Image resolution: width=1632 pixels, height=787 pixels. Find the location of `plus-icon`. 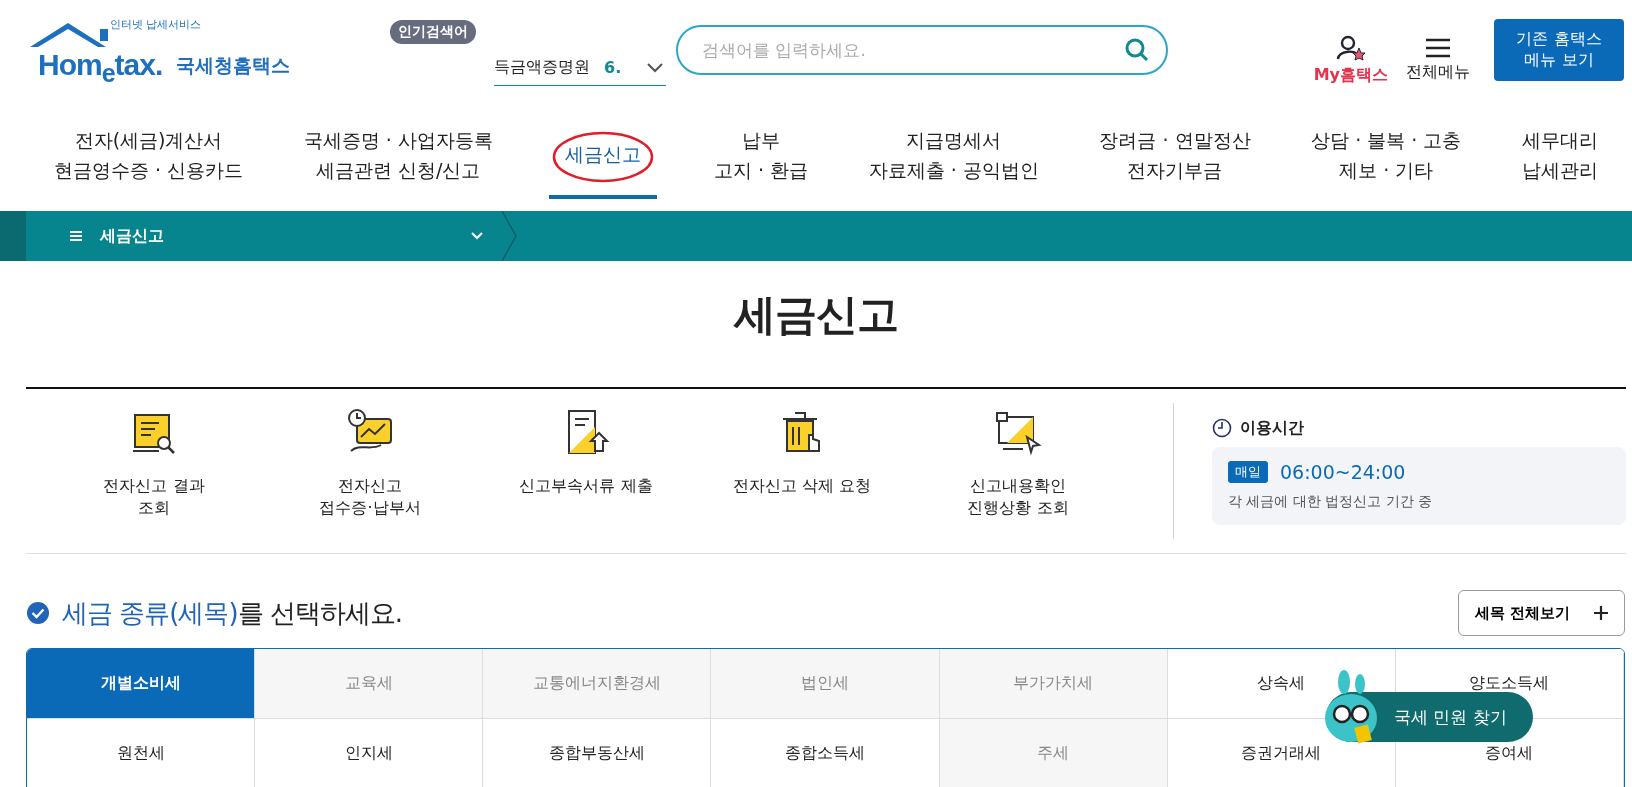

plus-icon is located at coordinates (1601, 613).